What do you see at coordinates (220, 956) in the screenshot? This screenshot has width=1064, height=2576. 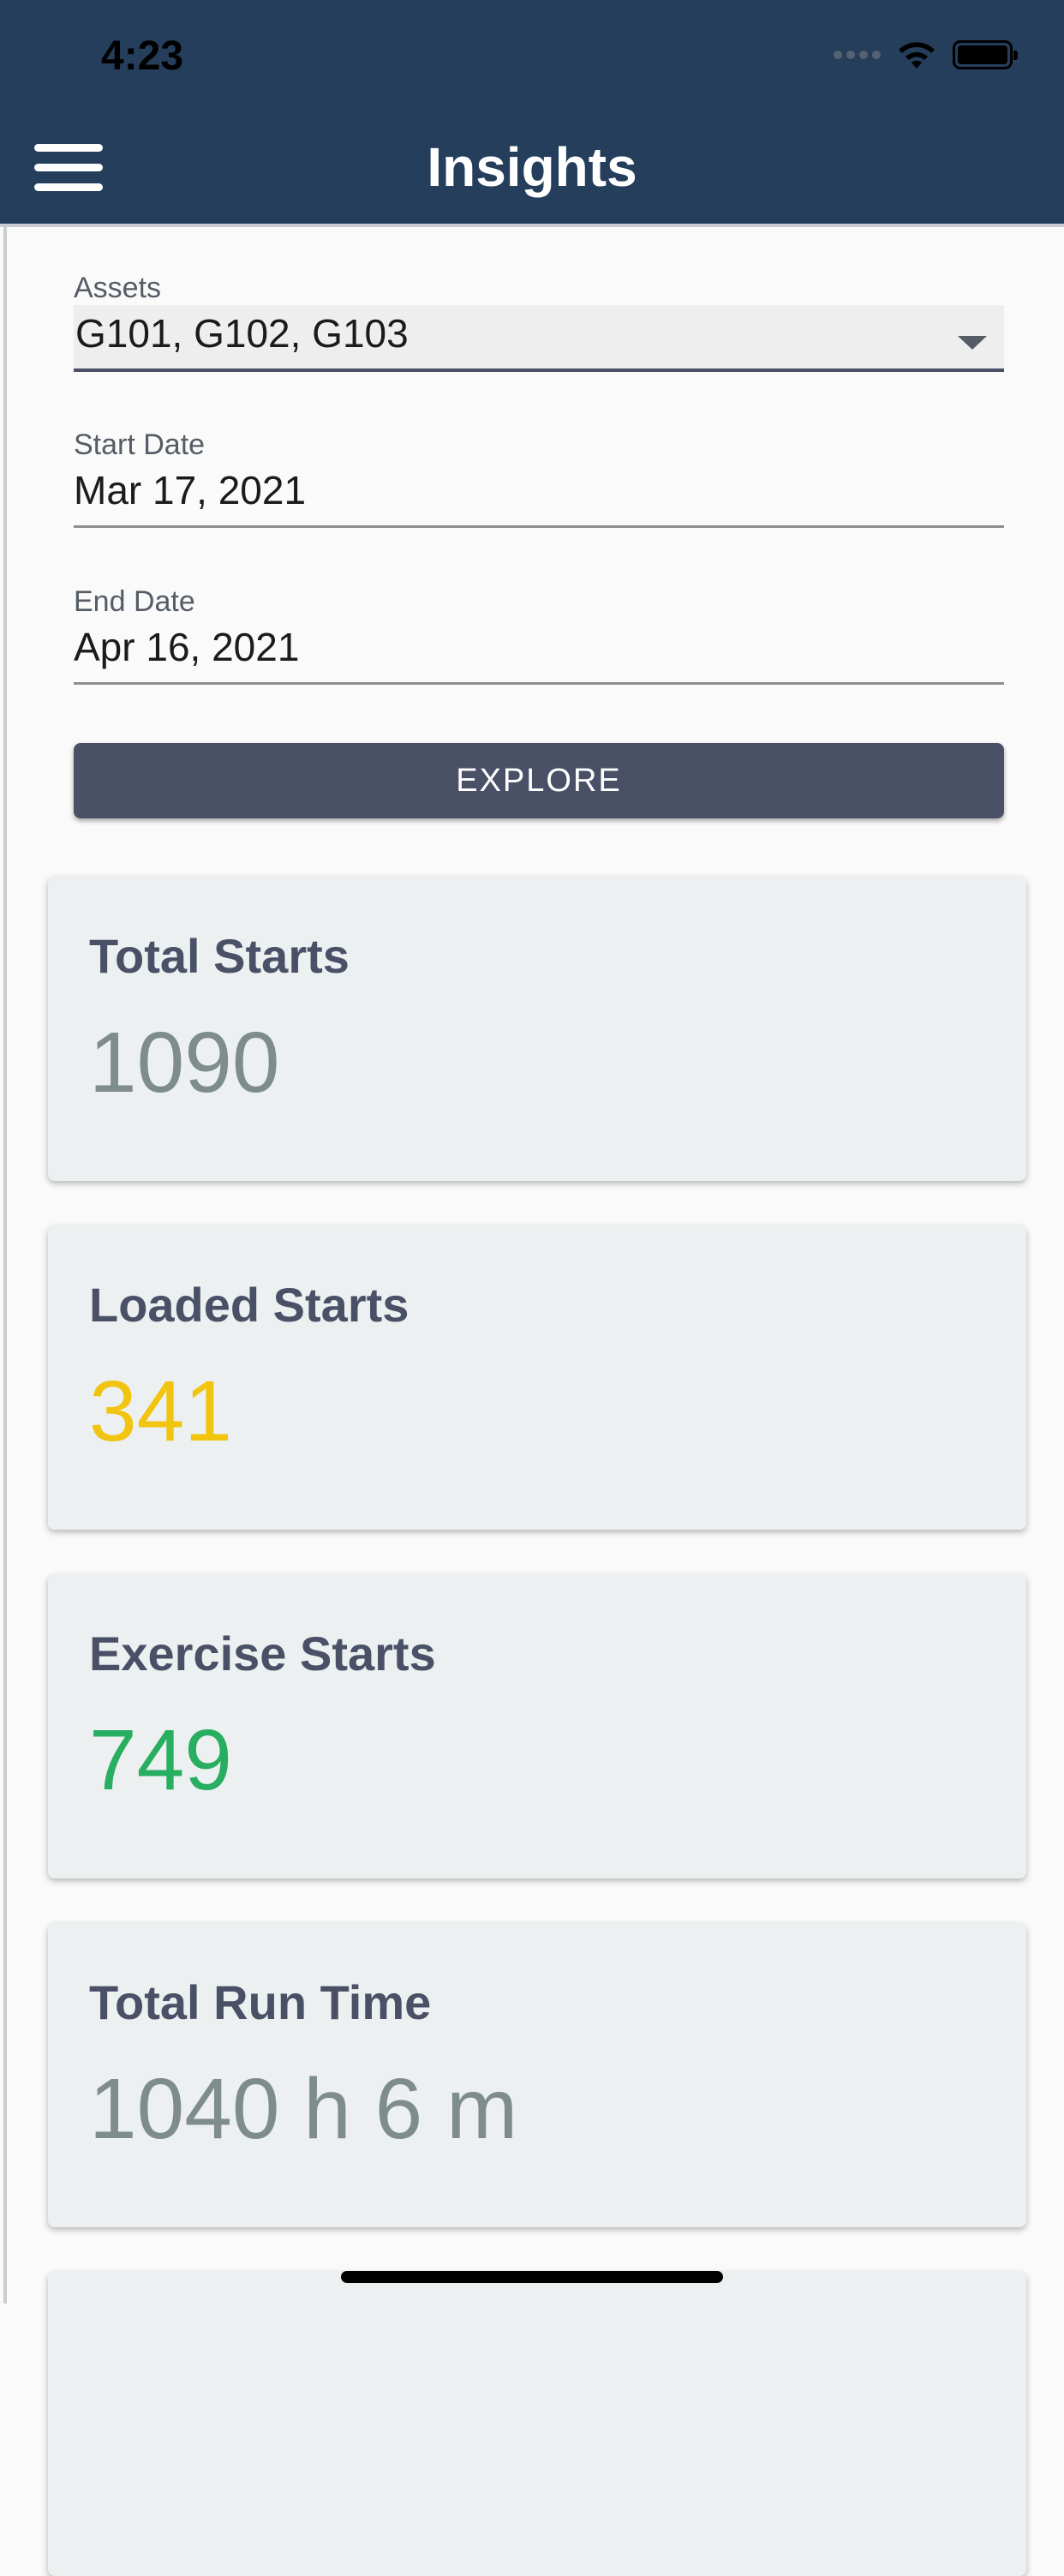 I see `card-title: Total Starts` at bounding box center [220, 956].